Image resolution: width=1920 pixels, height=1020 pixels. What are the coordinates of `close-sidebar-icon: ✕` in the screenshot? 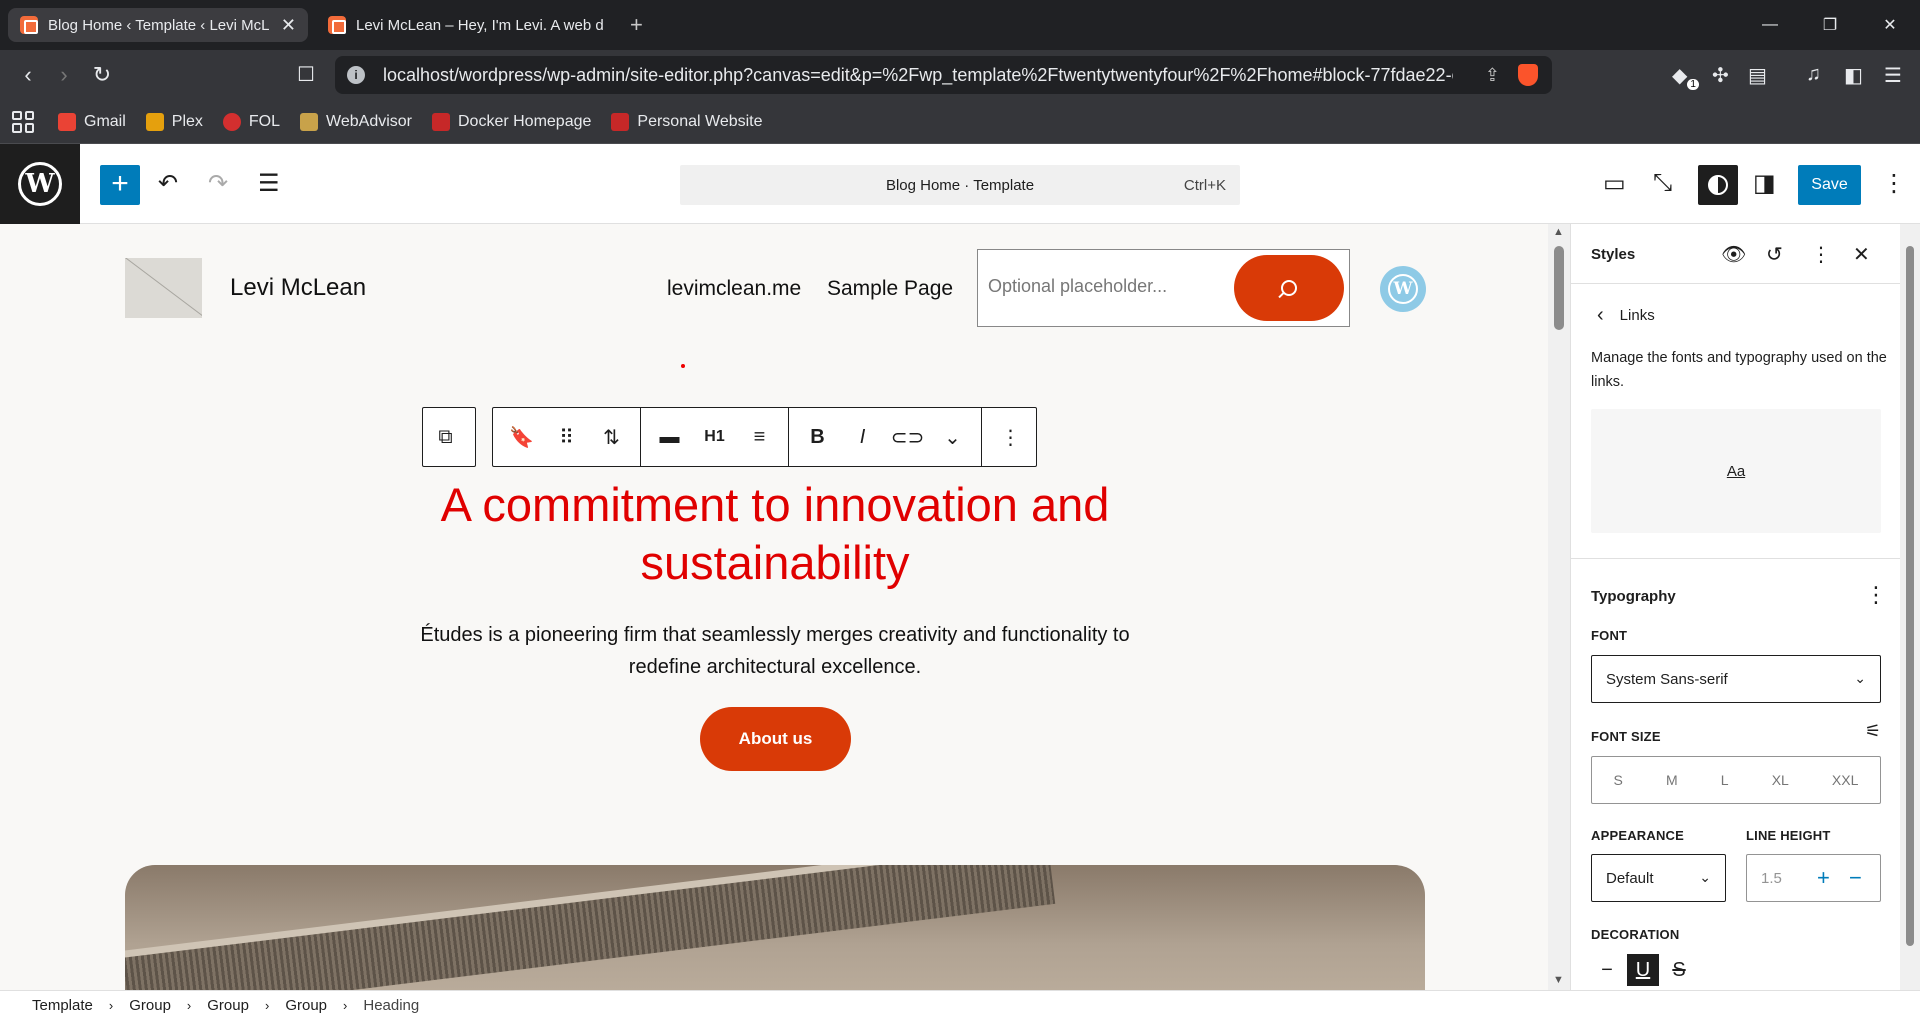 It's located at (1861, 254).